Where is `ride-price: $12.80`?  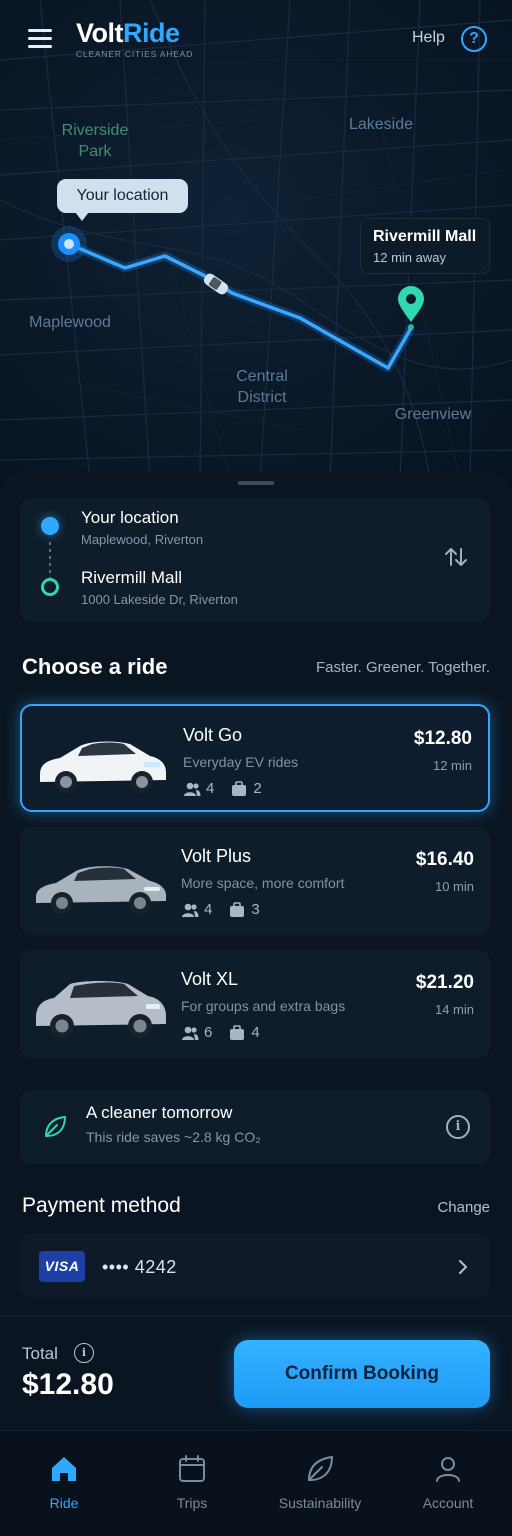 ride-price: $12.80 is located at coordinates (442, 738).